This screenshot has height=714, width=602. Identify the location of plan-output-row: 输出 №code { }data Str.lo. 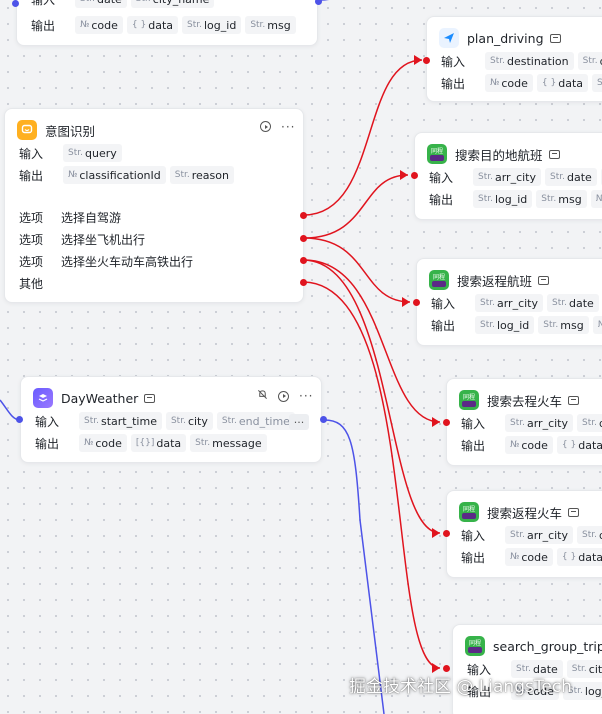
(521, 83).